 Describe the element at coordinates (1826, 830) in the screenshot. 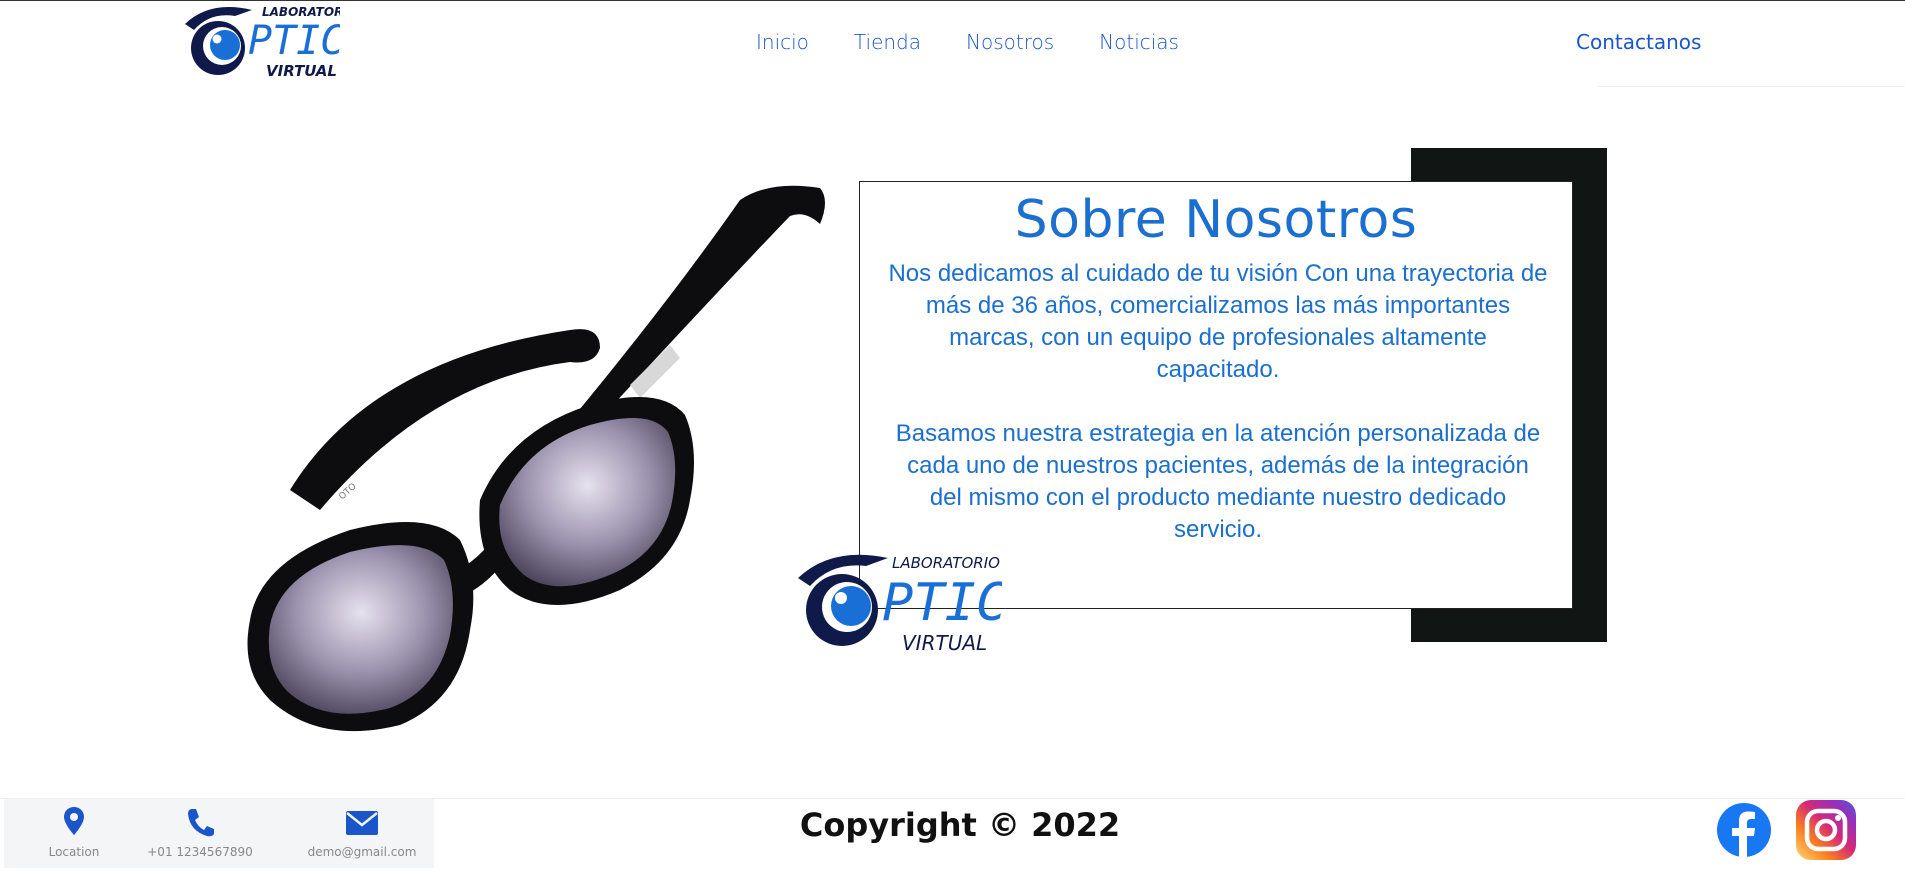

I see `instagram-icon` at that location.